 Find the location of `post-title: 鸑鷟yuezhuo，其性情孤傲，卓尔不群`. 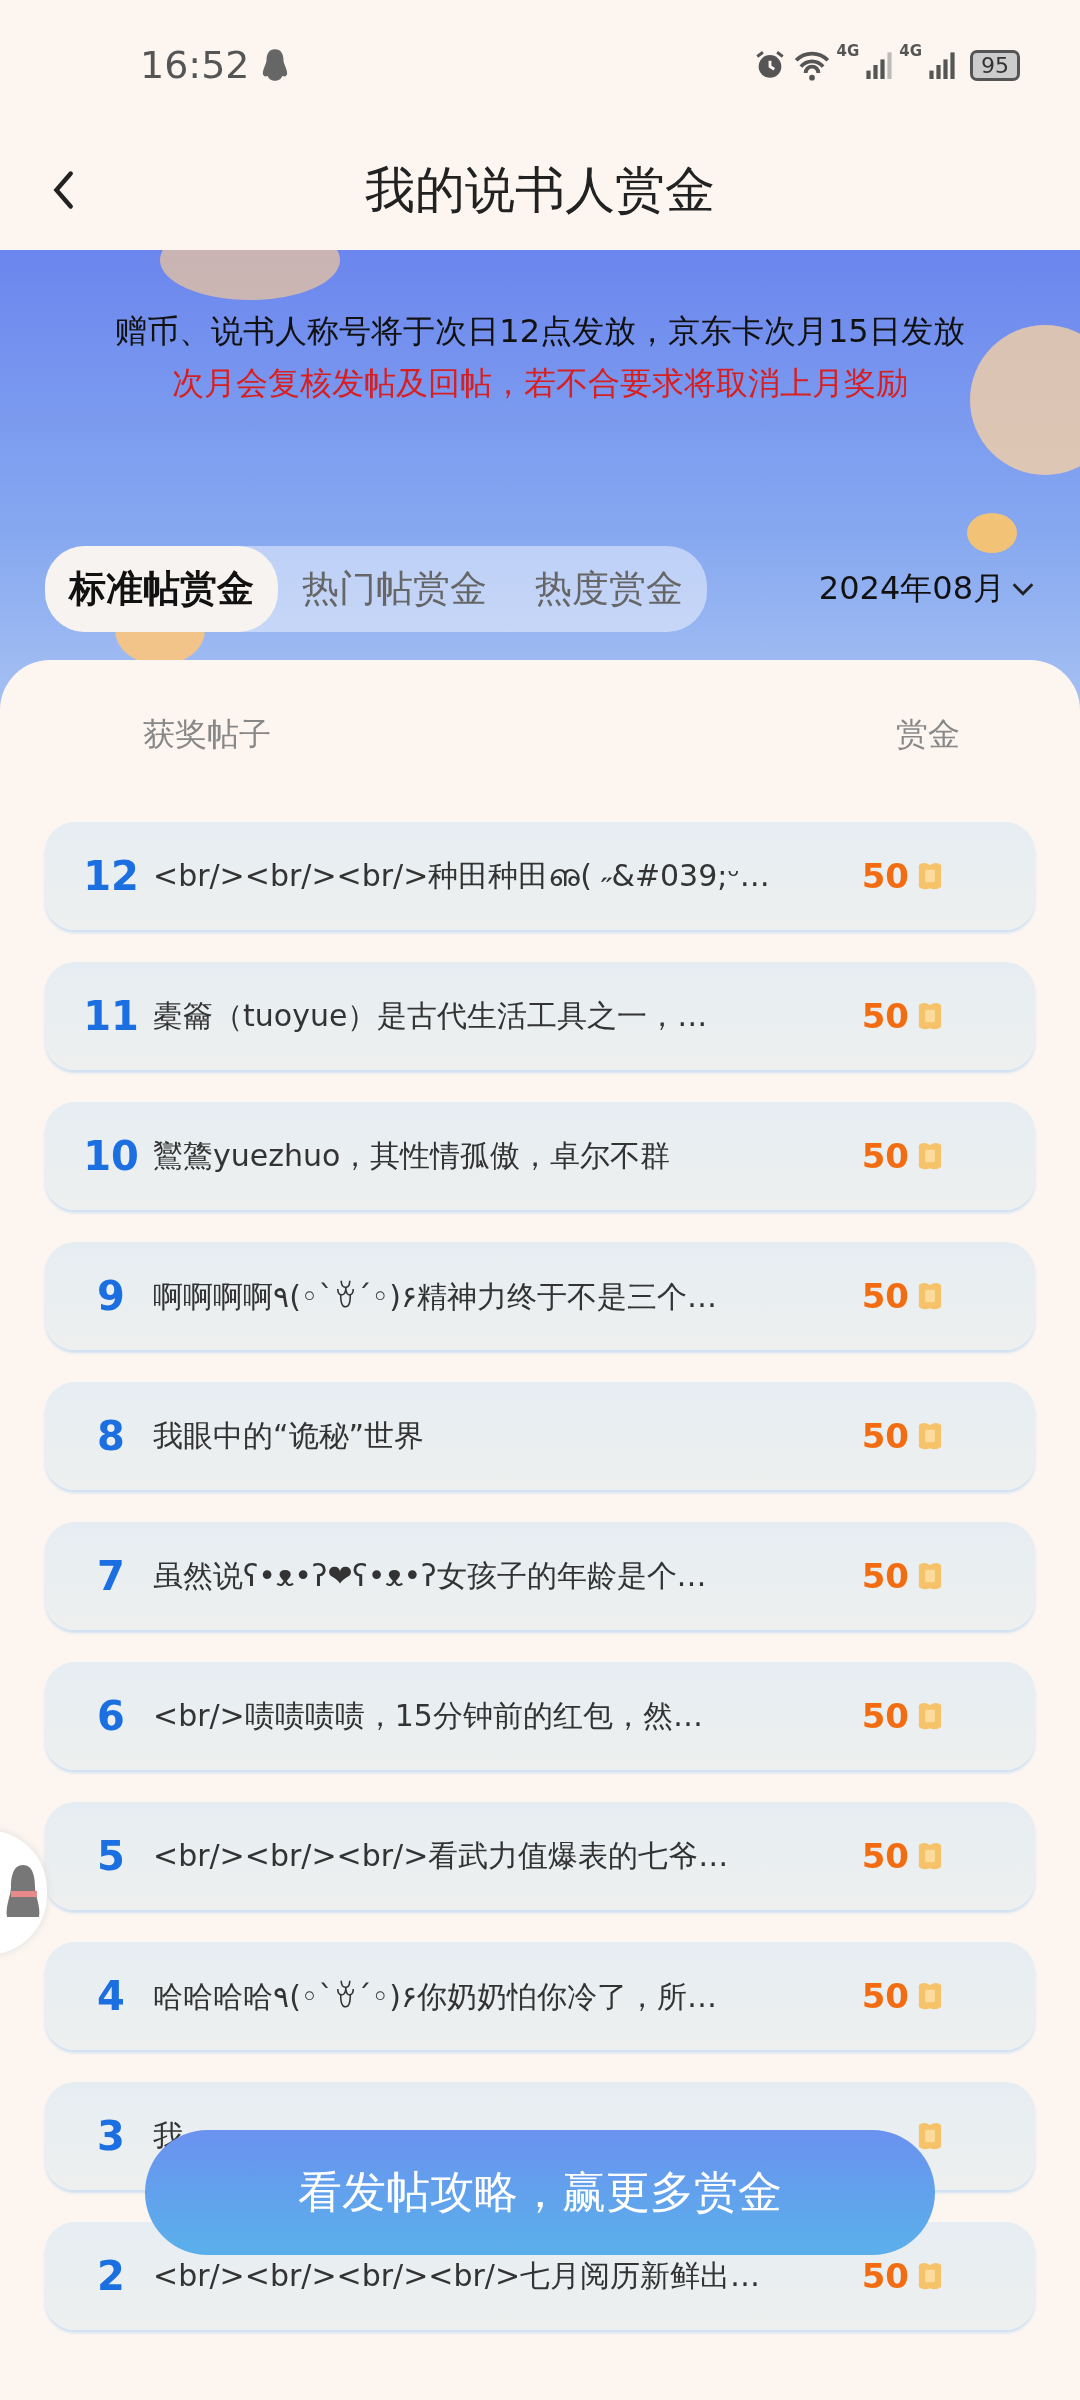

post-title: 鸑鷟yuezhuo，其性情孤傲，卓尔不群 is located at coordinates (412, 1155).